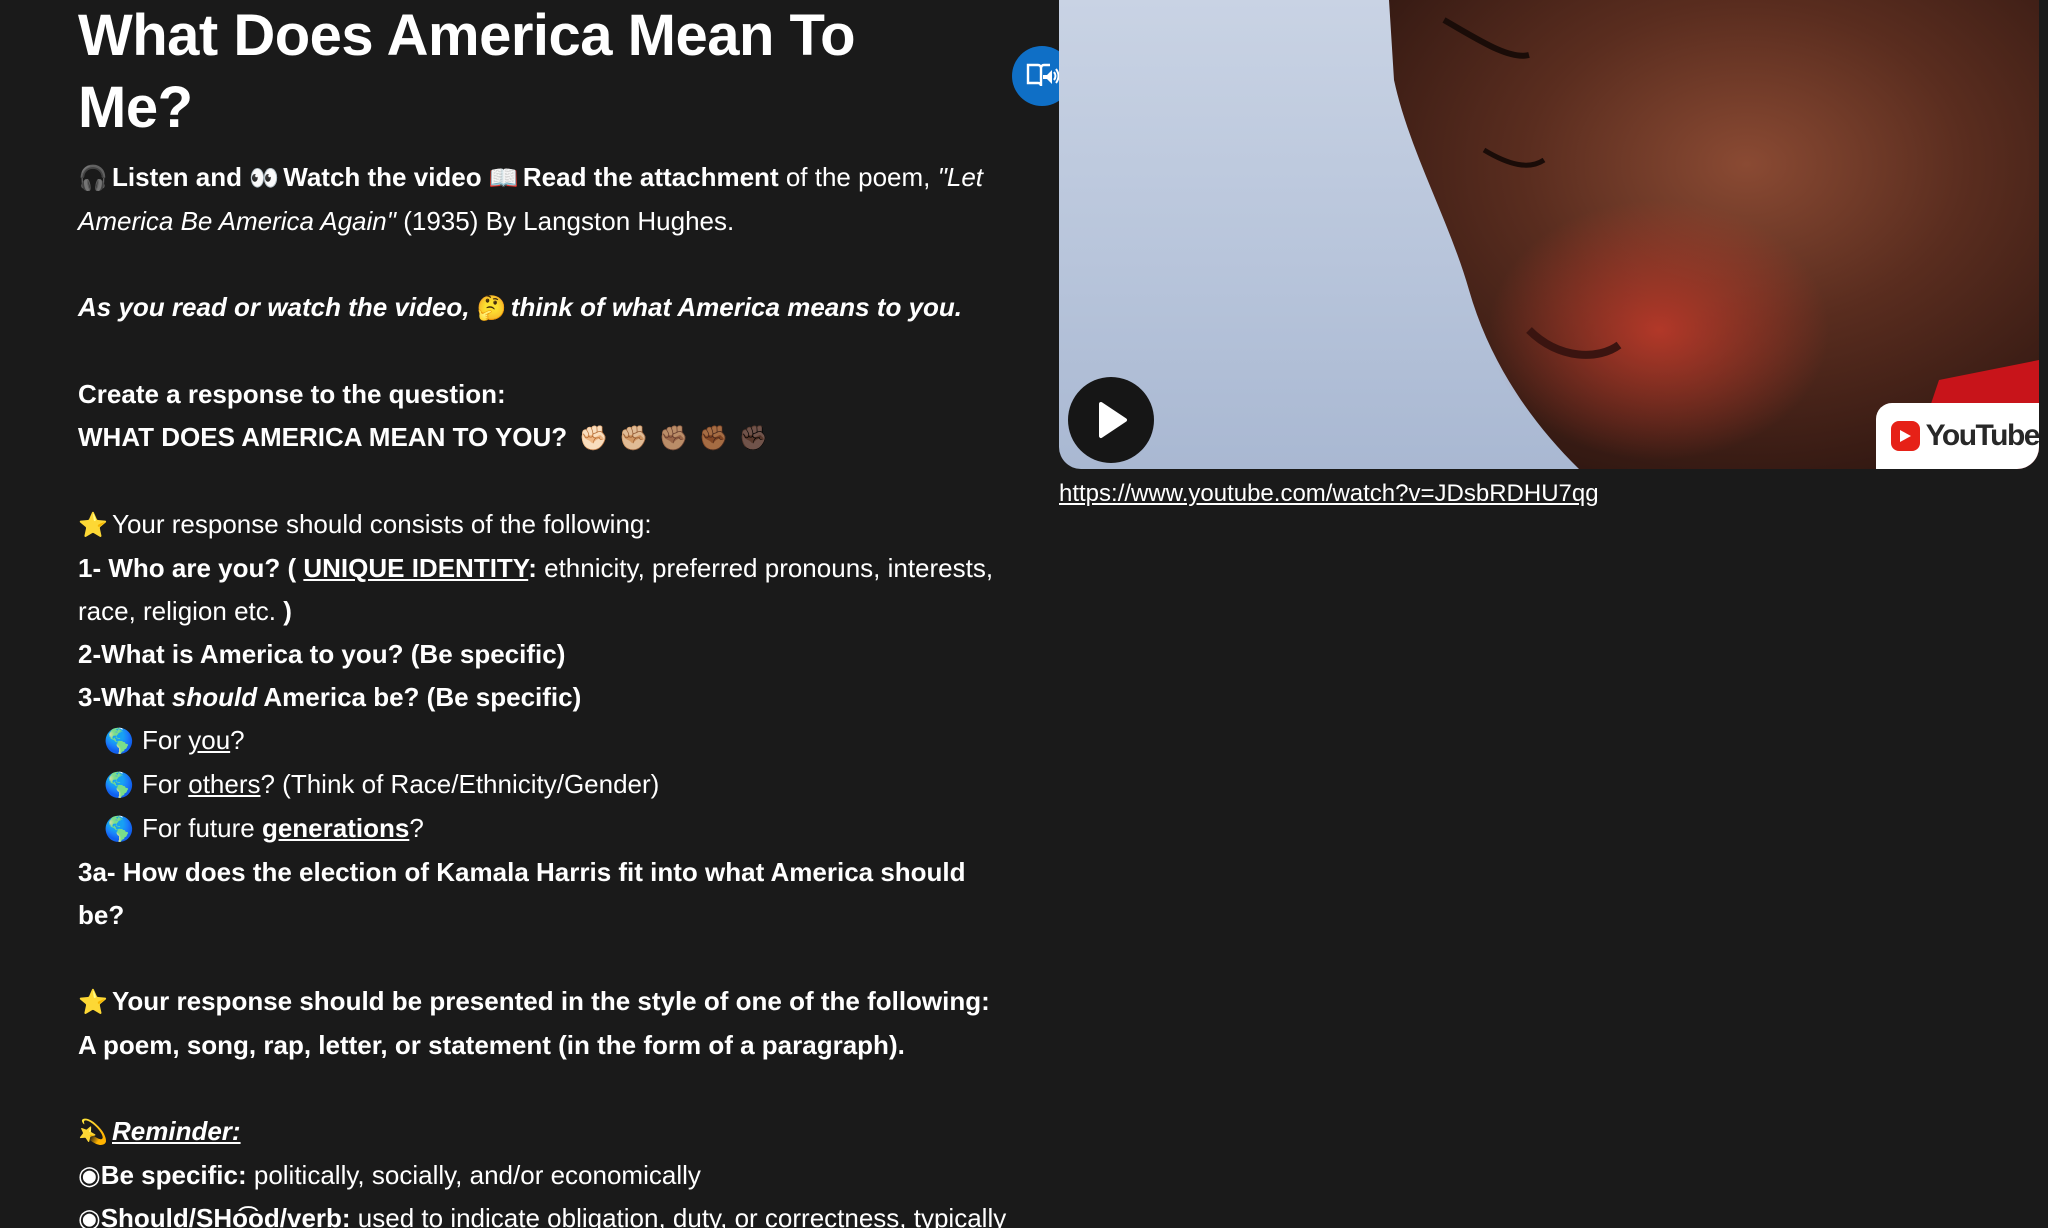 This screenshot has width=2048, height=1228. I want to click on play-icon, so click(1113, 420).